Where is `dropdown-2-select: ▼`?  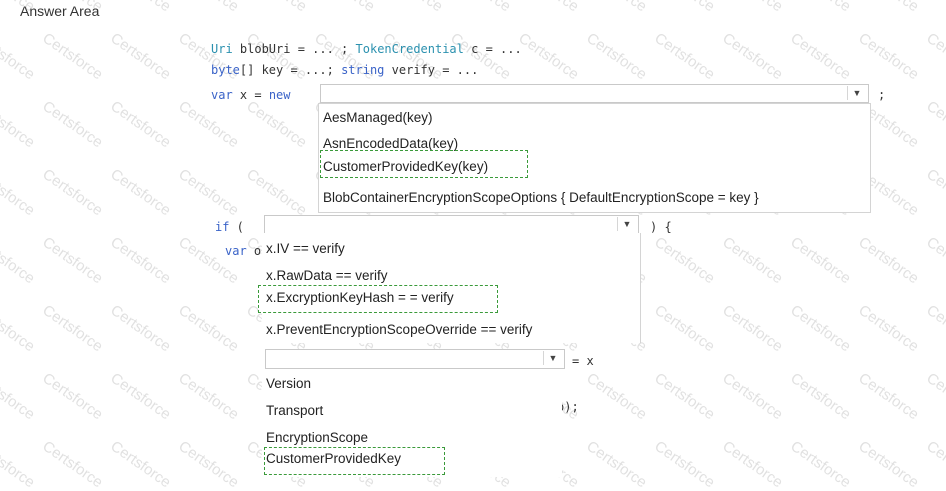 dropdown-2-select: ▼ is located at coordinates (451, 224).